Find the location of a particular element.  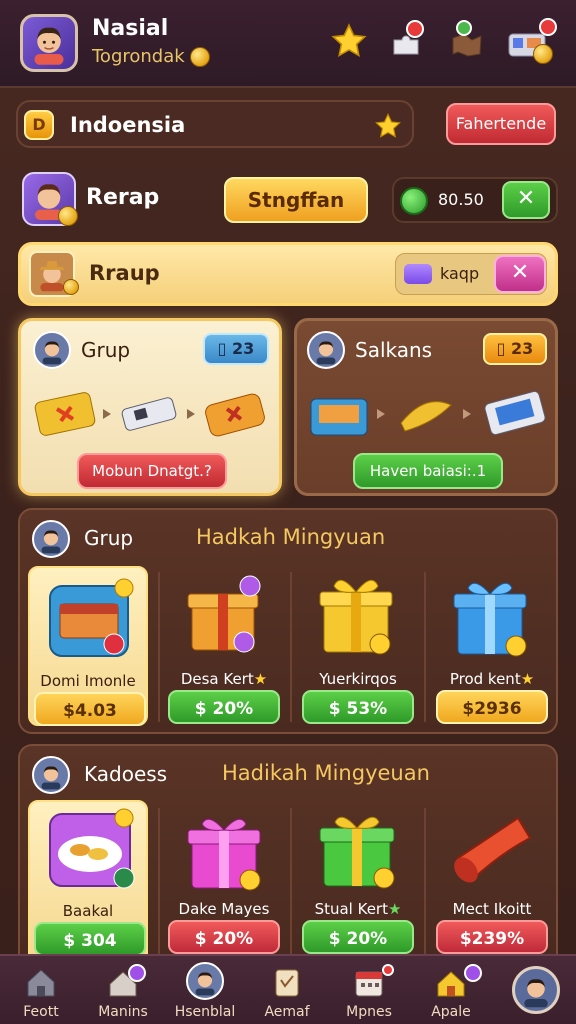

price-button: $2936 is located at coordinates (492, 707).